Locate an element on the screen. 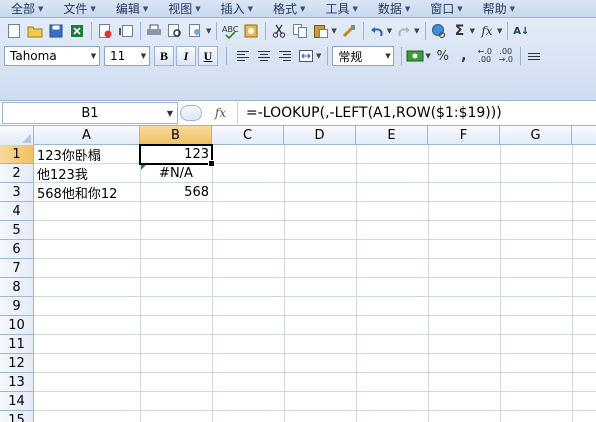  new-button is located at coordinates (14, 31).